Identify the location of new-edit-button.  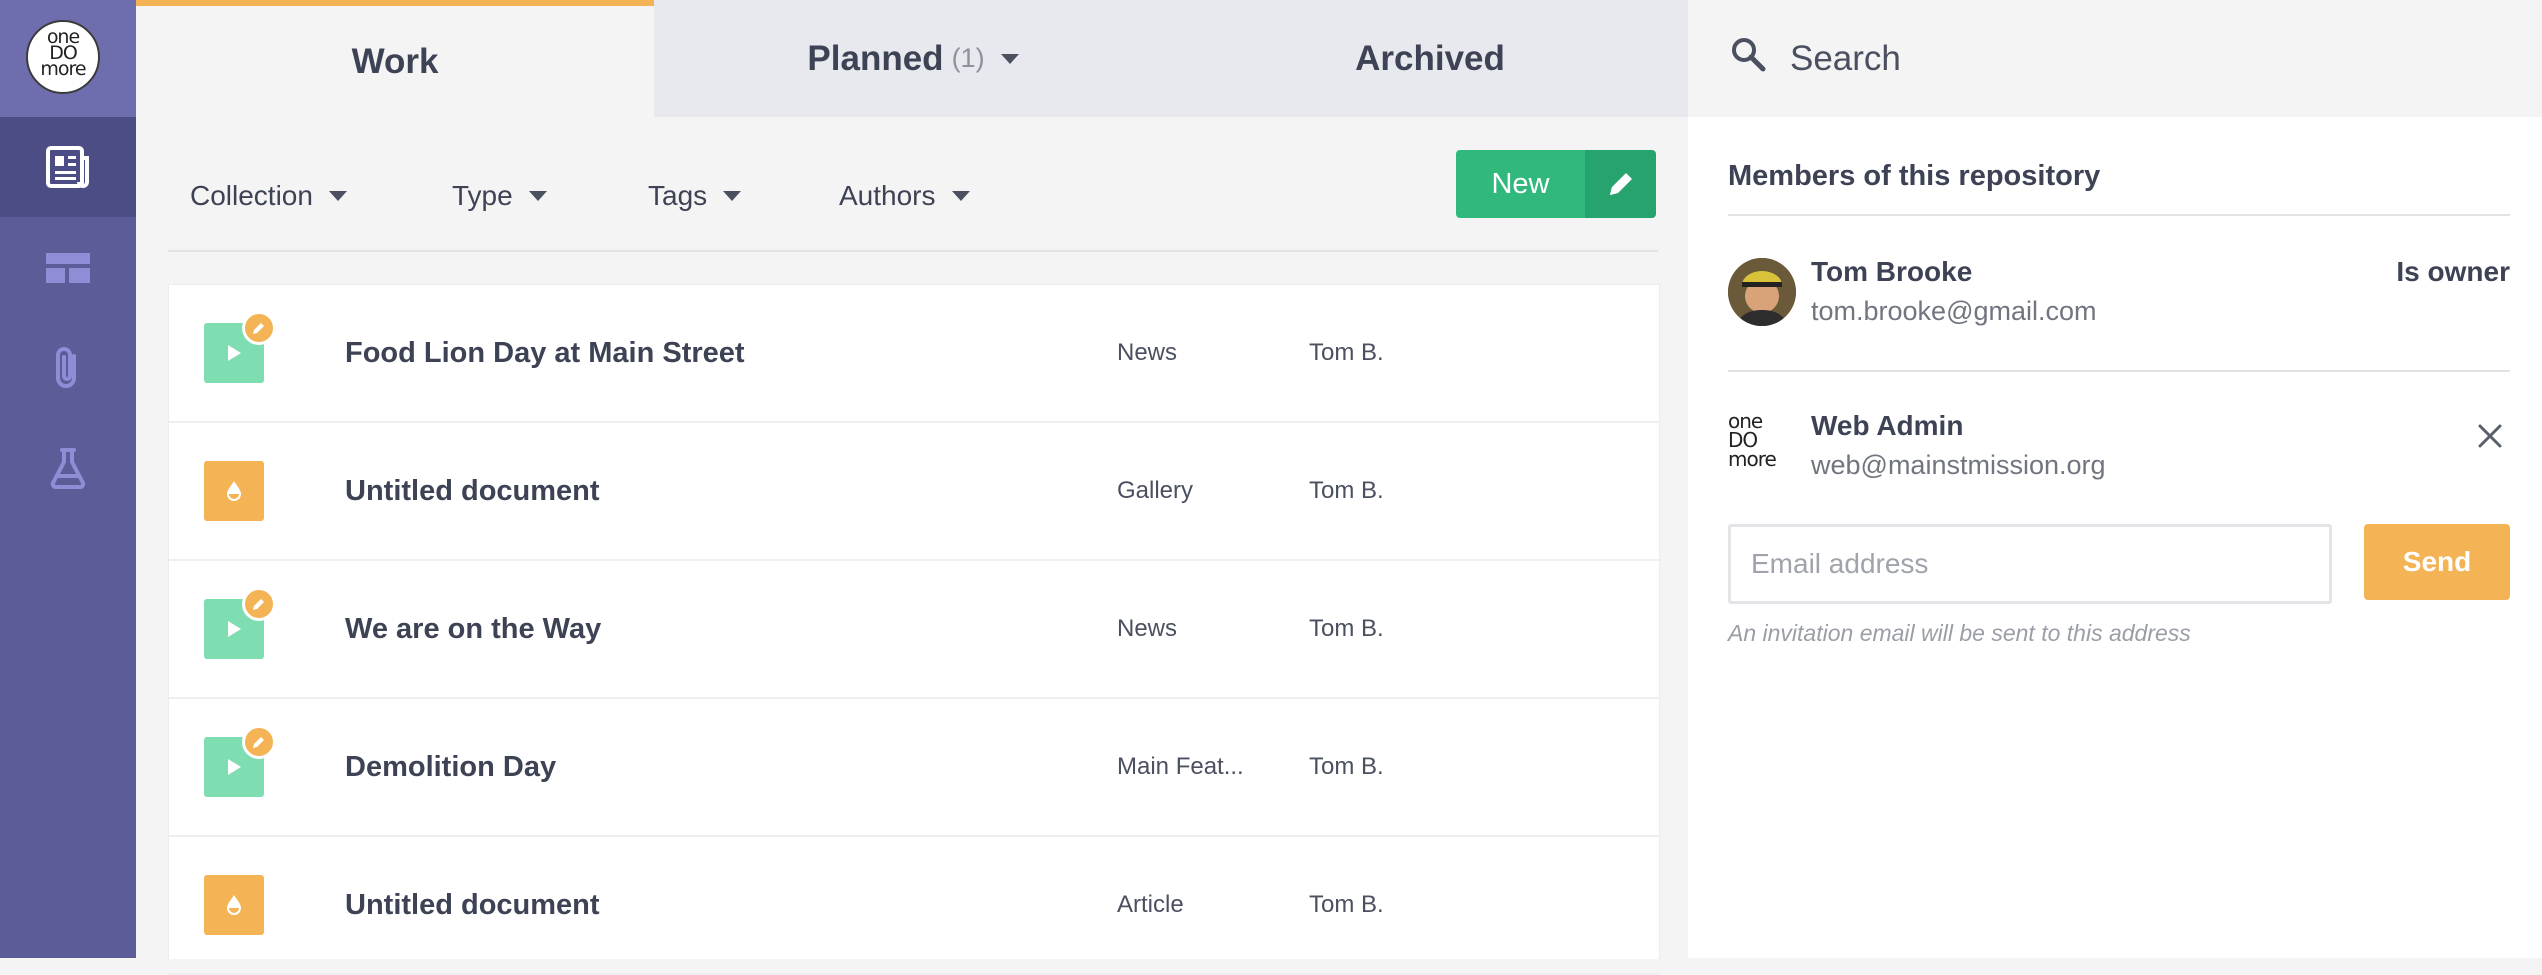
(1620, 184).